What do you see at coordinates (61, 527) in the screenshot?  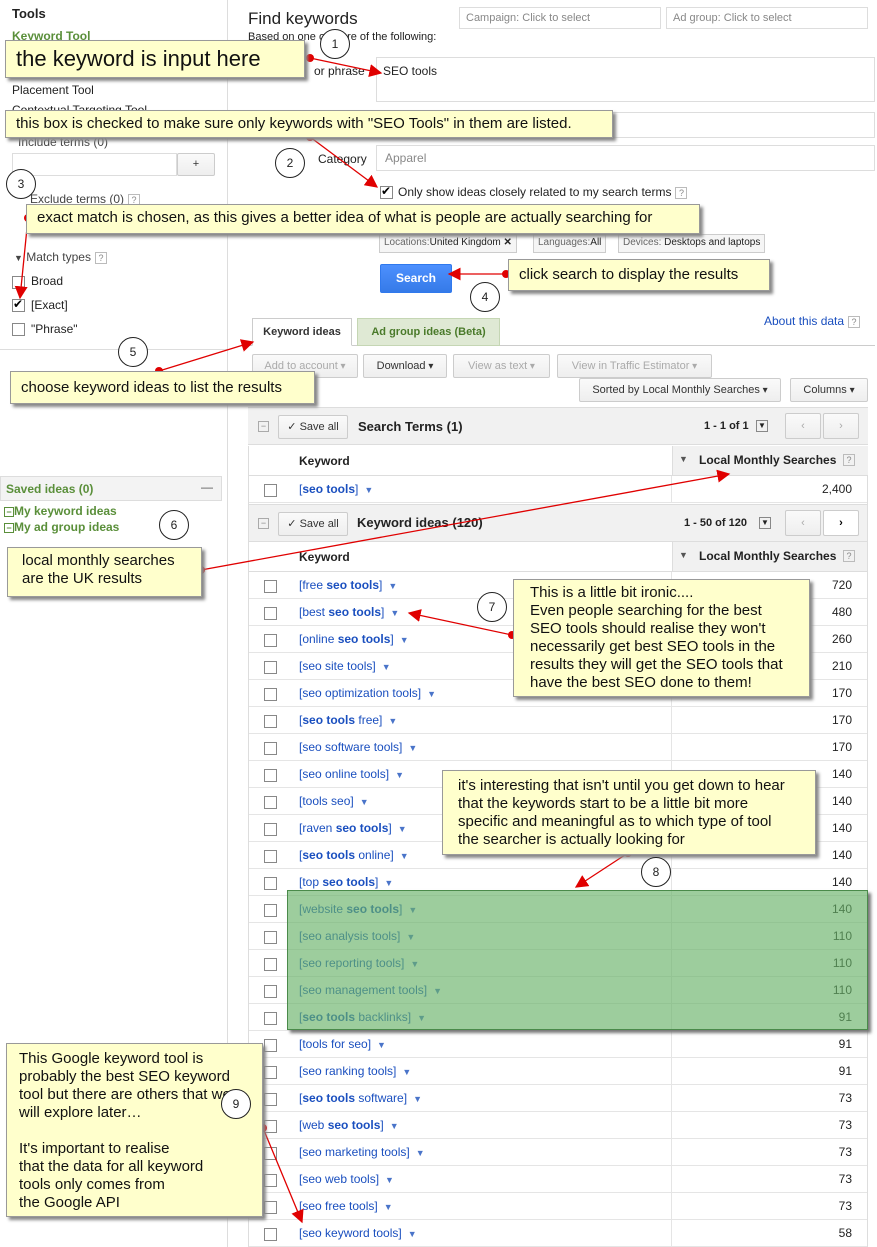 I see `my-ad-group-ideas: − My ad group ideas` at bounding box center [61, 527].